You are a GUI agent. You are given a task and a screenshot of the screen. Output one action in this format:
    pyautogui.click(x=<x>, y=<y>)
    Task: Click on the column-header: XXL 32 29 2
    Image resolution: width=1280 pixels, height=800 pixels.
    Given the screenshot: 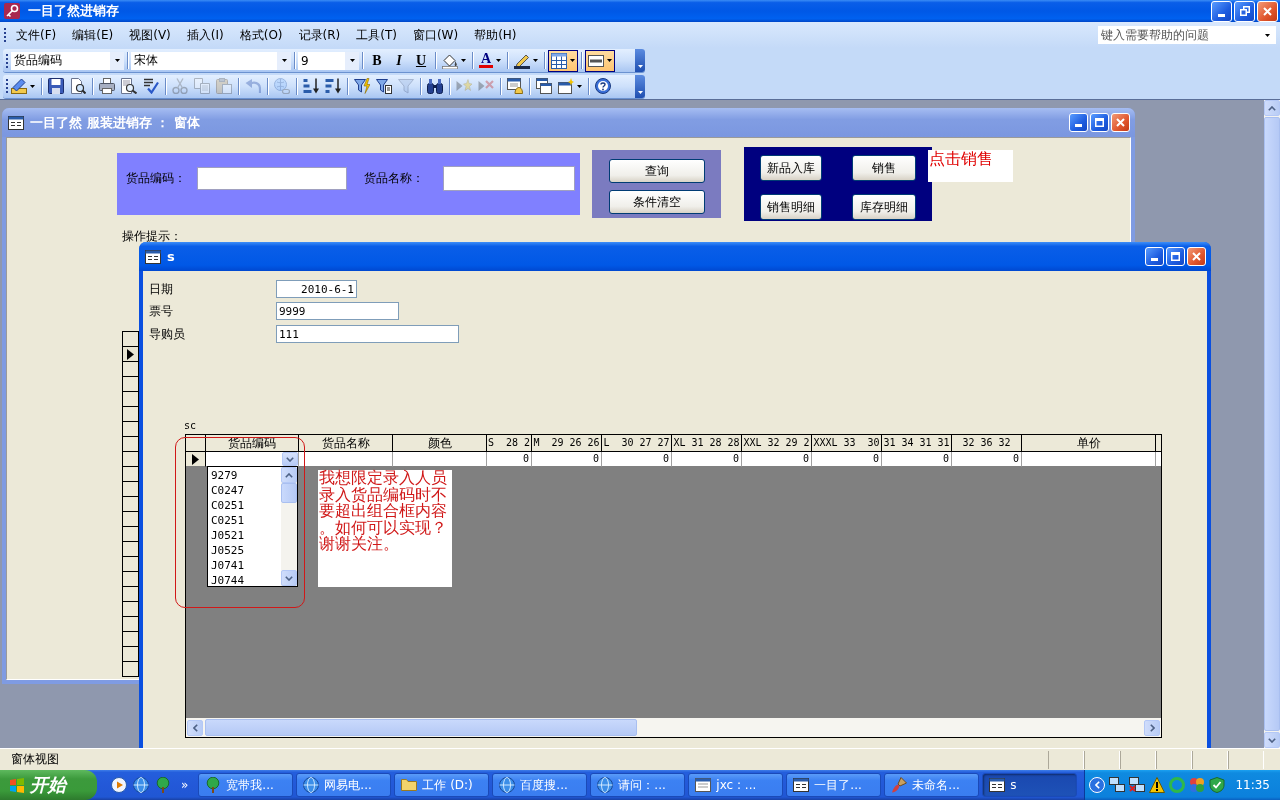 What is the action you would take?
    pyautogui.click(x=777, y=443)
    